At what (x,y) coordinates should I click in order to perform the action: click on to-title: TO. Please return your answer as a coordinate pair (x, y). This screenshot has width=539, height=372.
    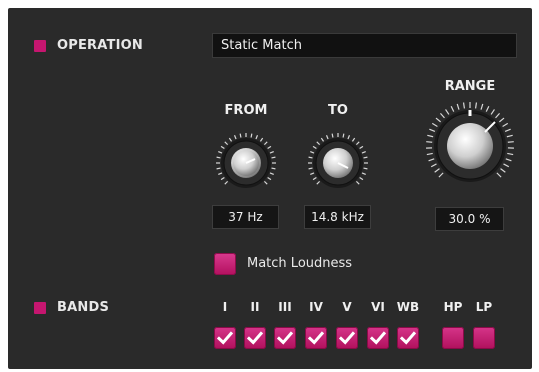
    Looking at the image, I should click on (338, 110).